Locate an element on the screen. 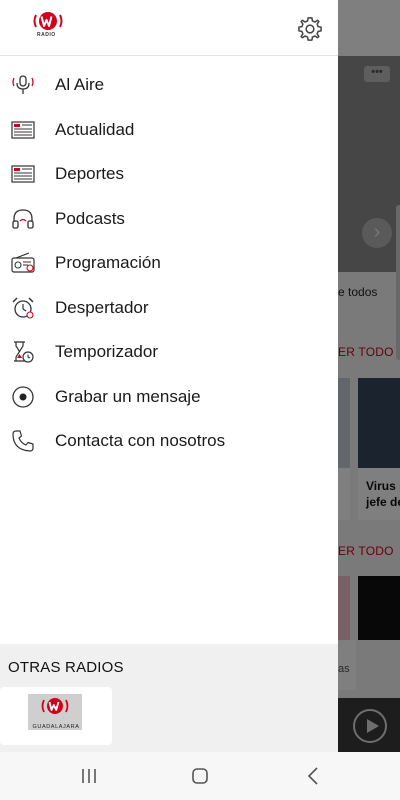 This screenshot has height=800, width=400. radio-icon is located at coordinates (23, 263).